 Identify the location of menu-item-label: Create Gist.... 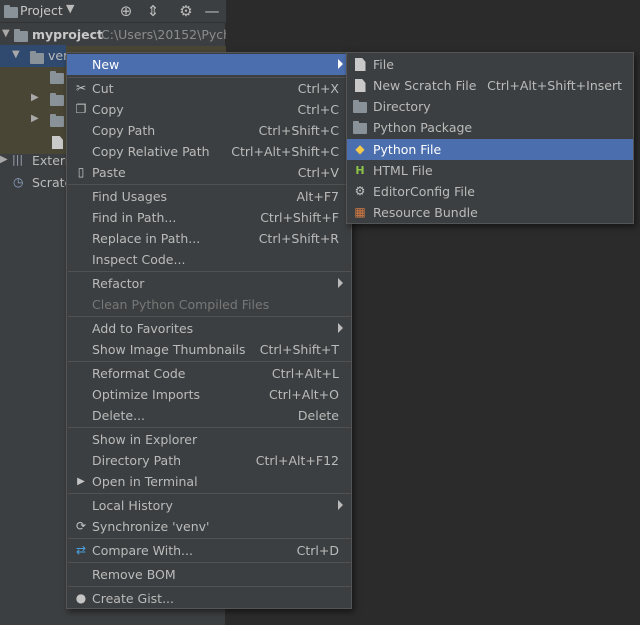
(133, 598).